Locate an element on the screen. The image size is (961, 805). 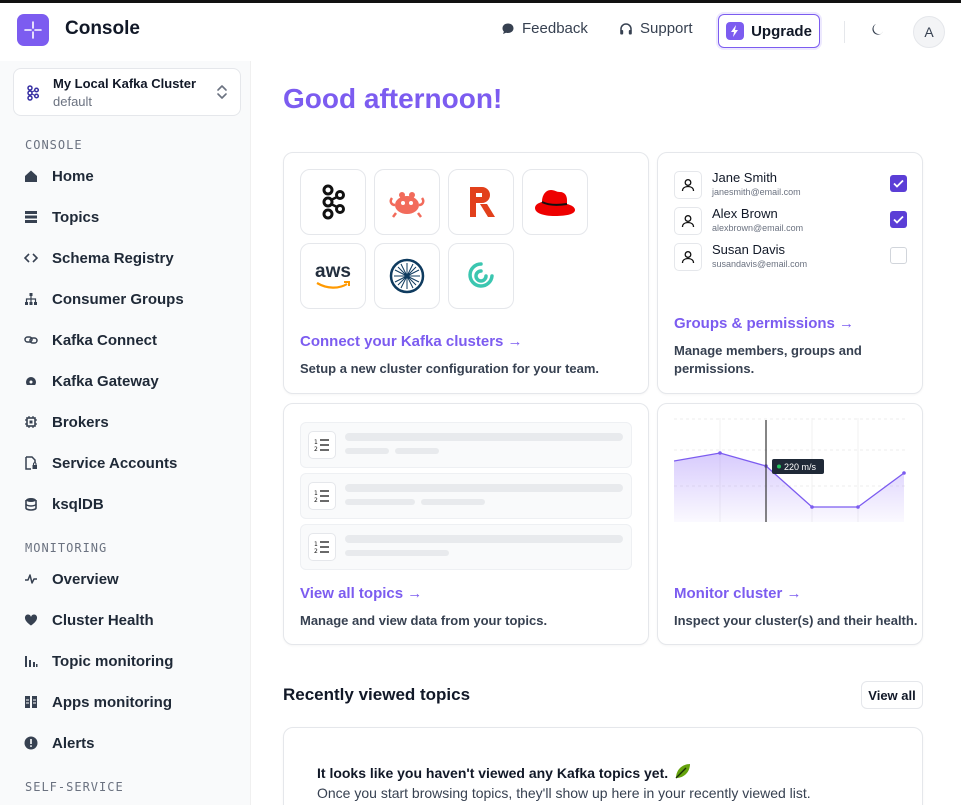
sidebar-item-label: Alerts is located at coordinates (73, 743).